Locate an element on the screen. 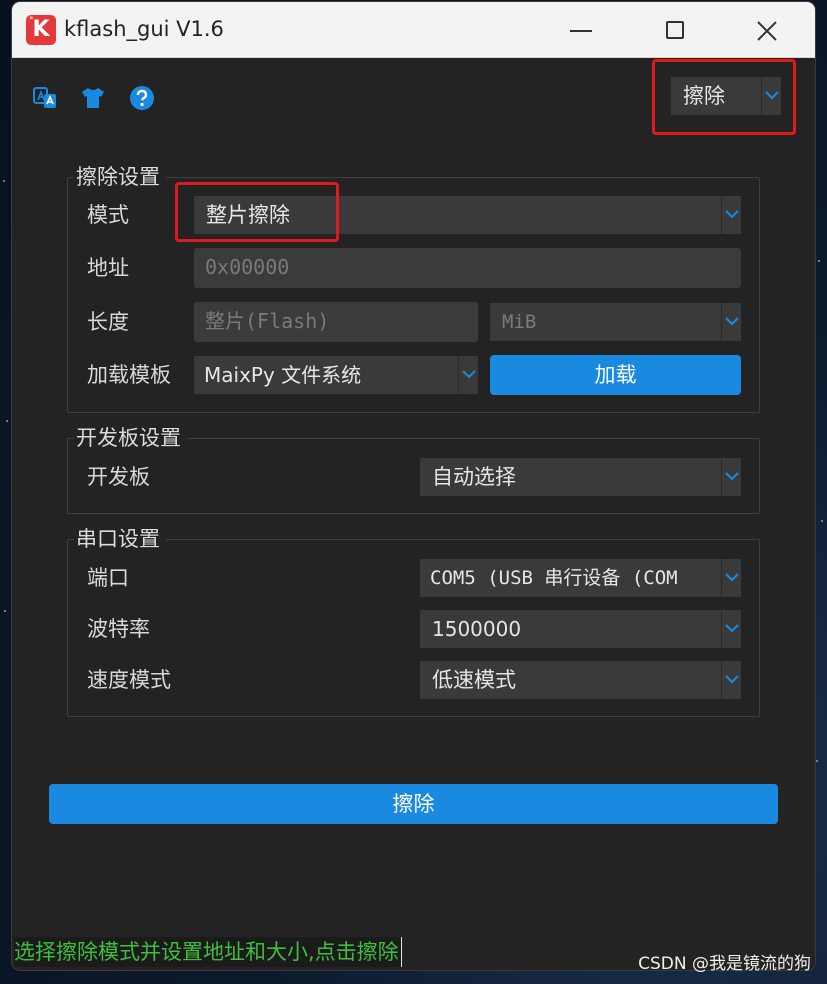 The width and height of the screenshot is (827, 984). erase-button: 擦除 is located at coordinates (413, 804).